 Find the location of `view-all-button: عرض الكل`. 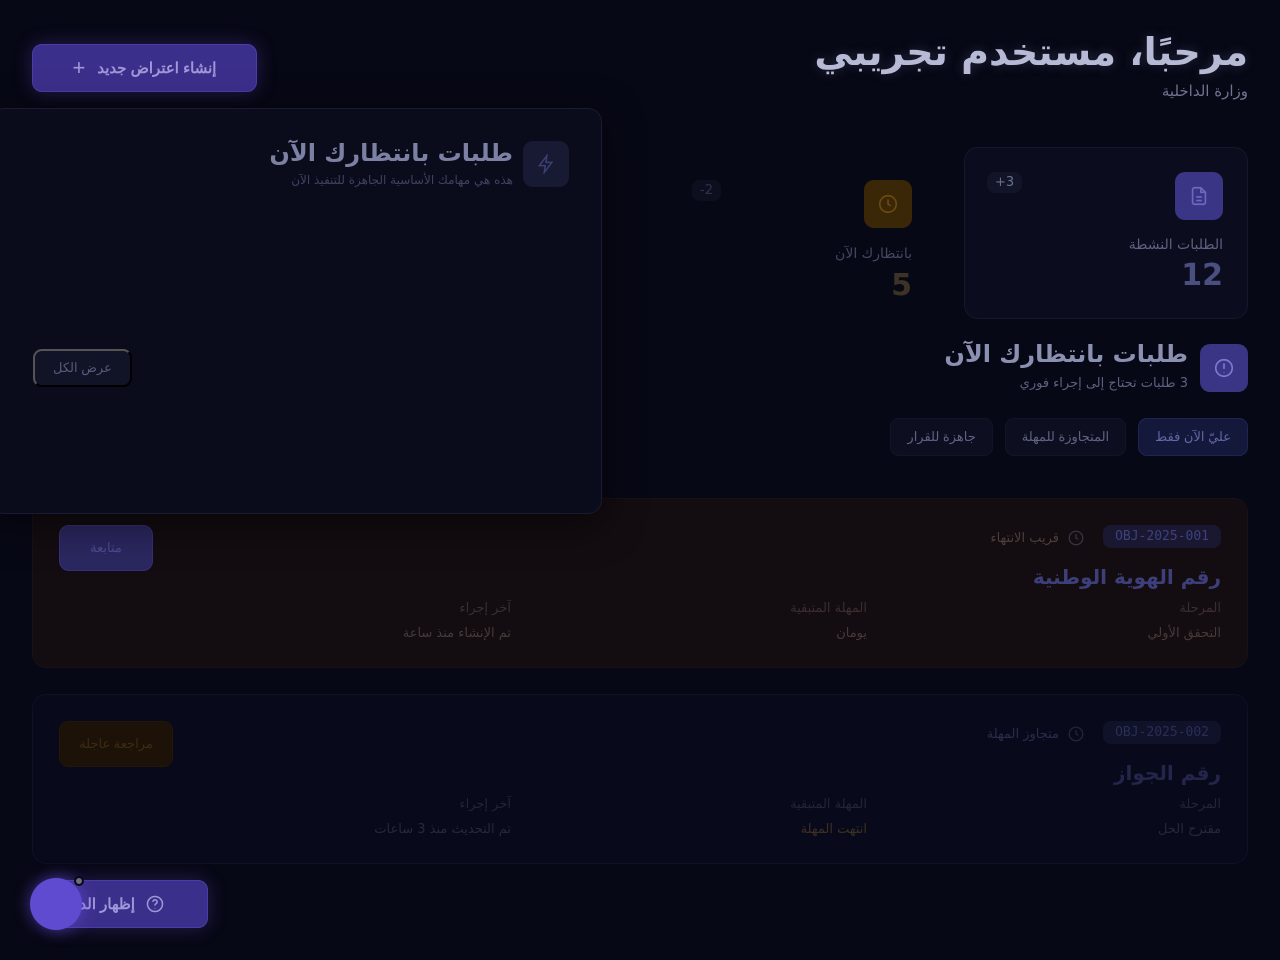

view-all-button: عرض الكل is located at coordinates (82, 368).